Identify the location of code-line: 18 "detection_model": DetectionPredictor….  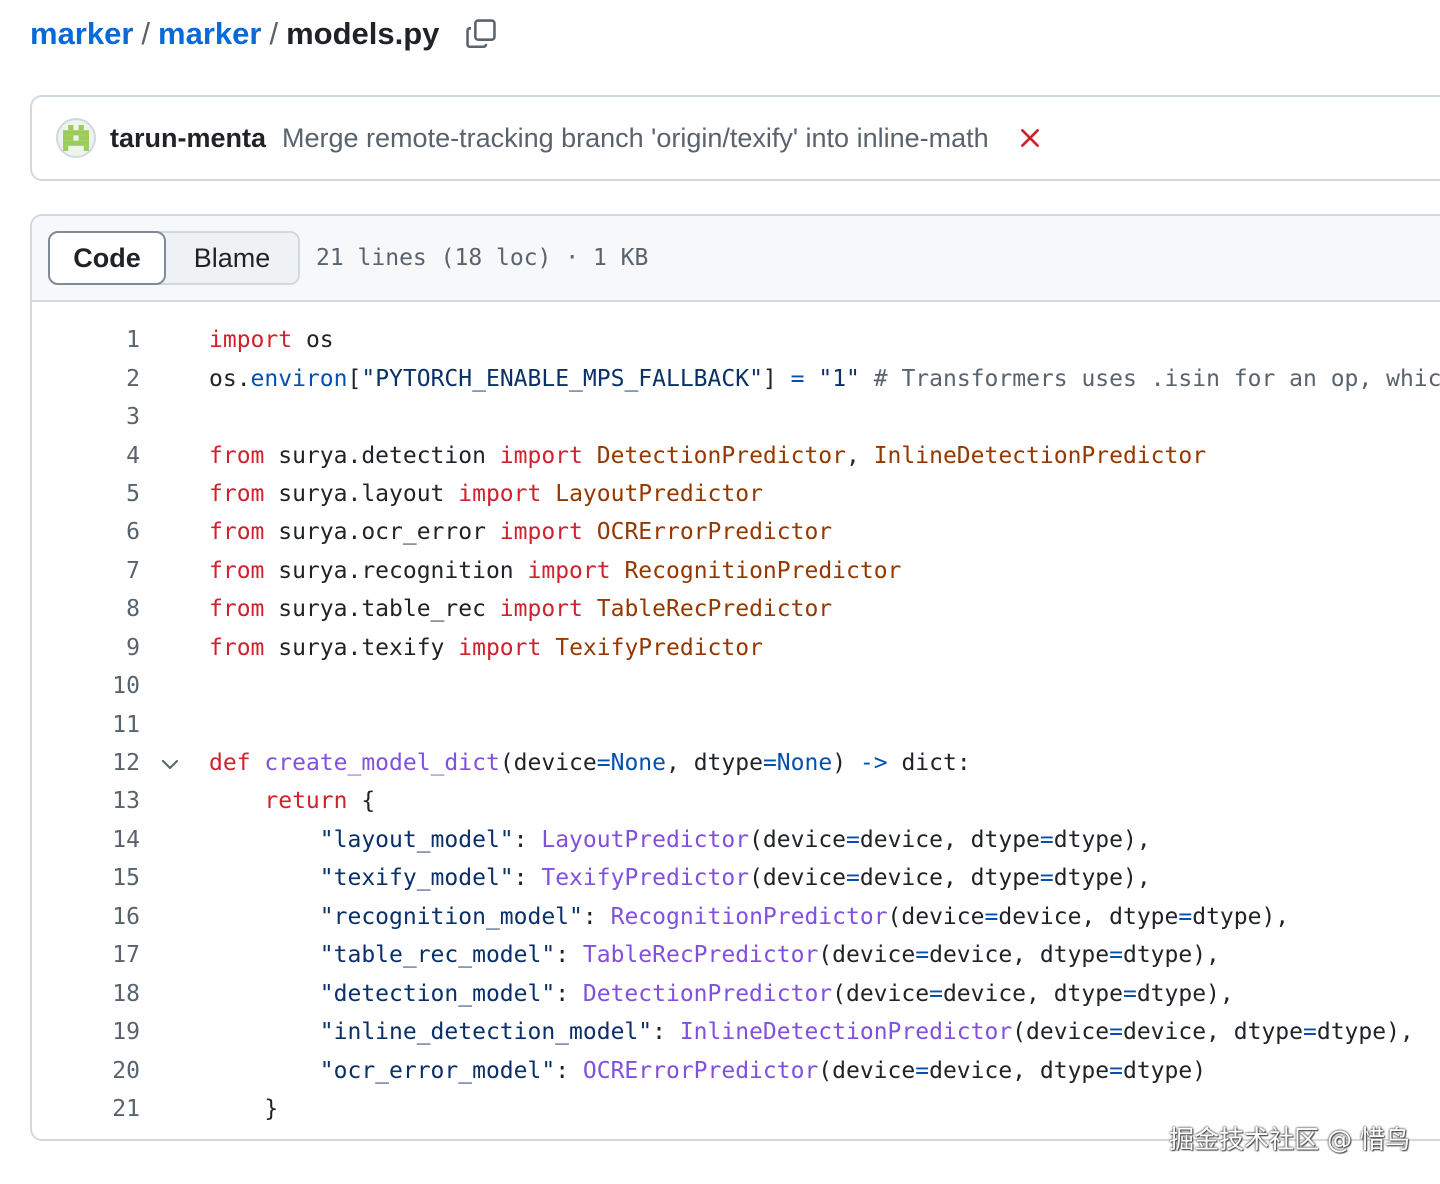
(736, 993).